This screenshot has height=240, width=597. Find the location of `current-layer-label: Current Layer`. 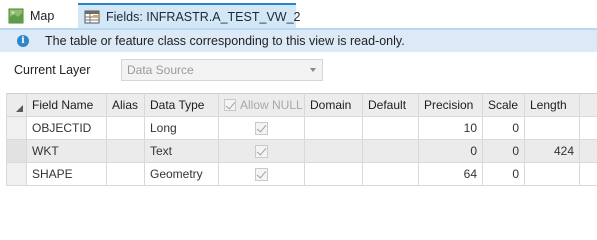

current-layer-label: Current Layer is located at coordinates (52, 70).